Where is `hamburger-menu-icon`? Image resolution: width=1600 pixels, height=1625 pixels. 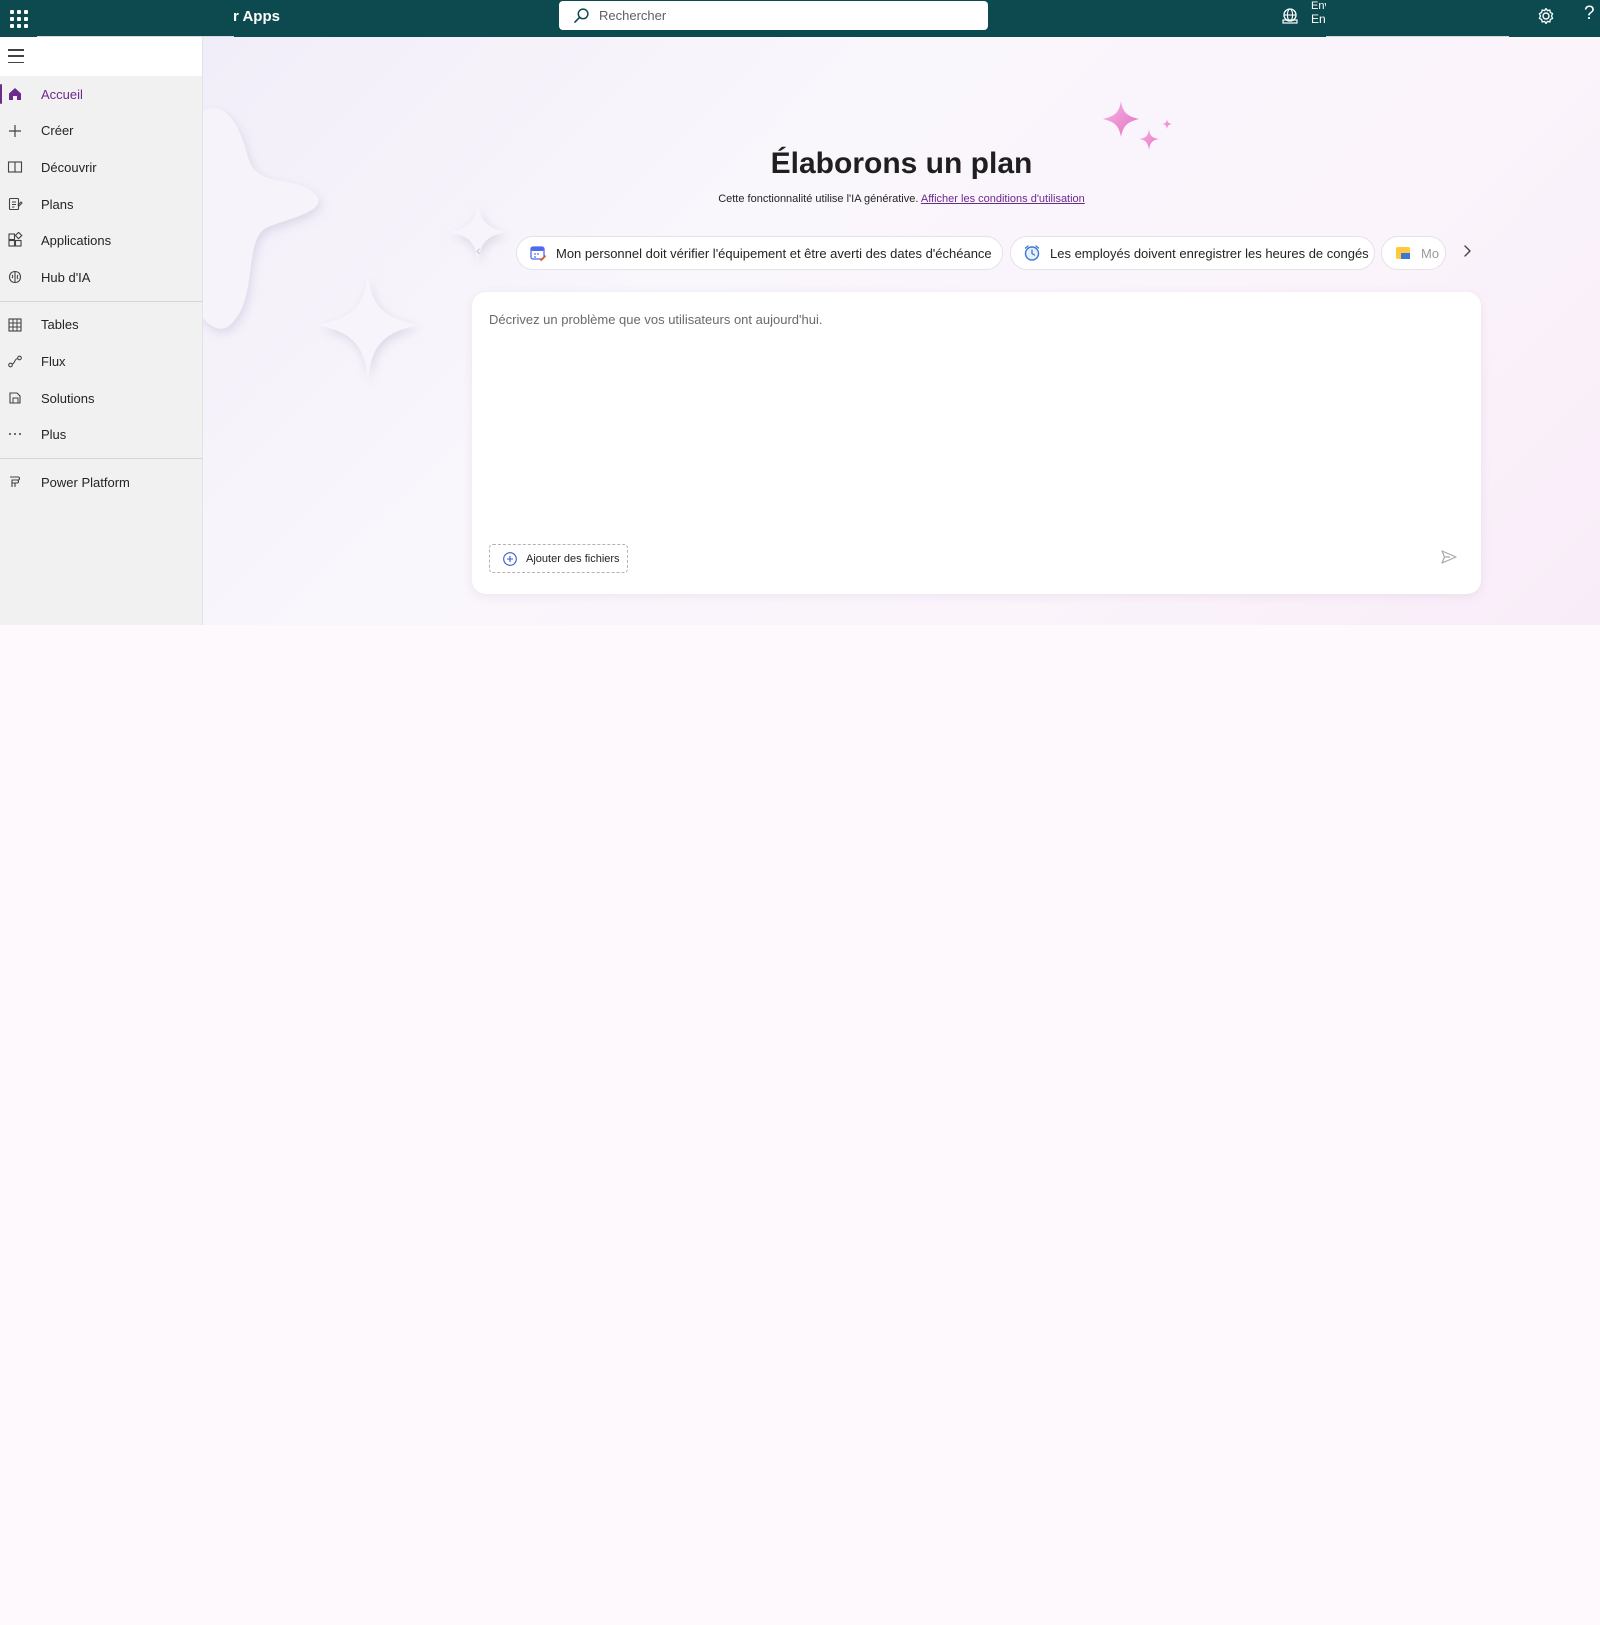
hamburger-menu-icon is located at coordinates (16, 56).